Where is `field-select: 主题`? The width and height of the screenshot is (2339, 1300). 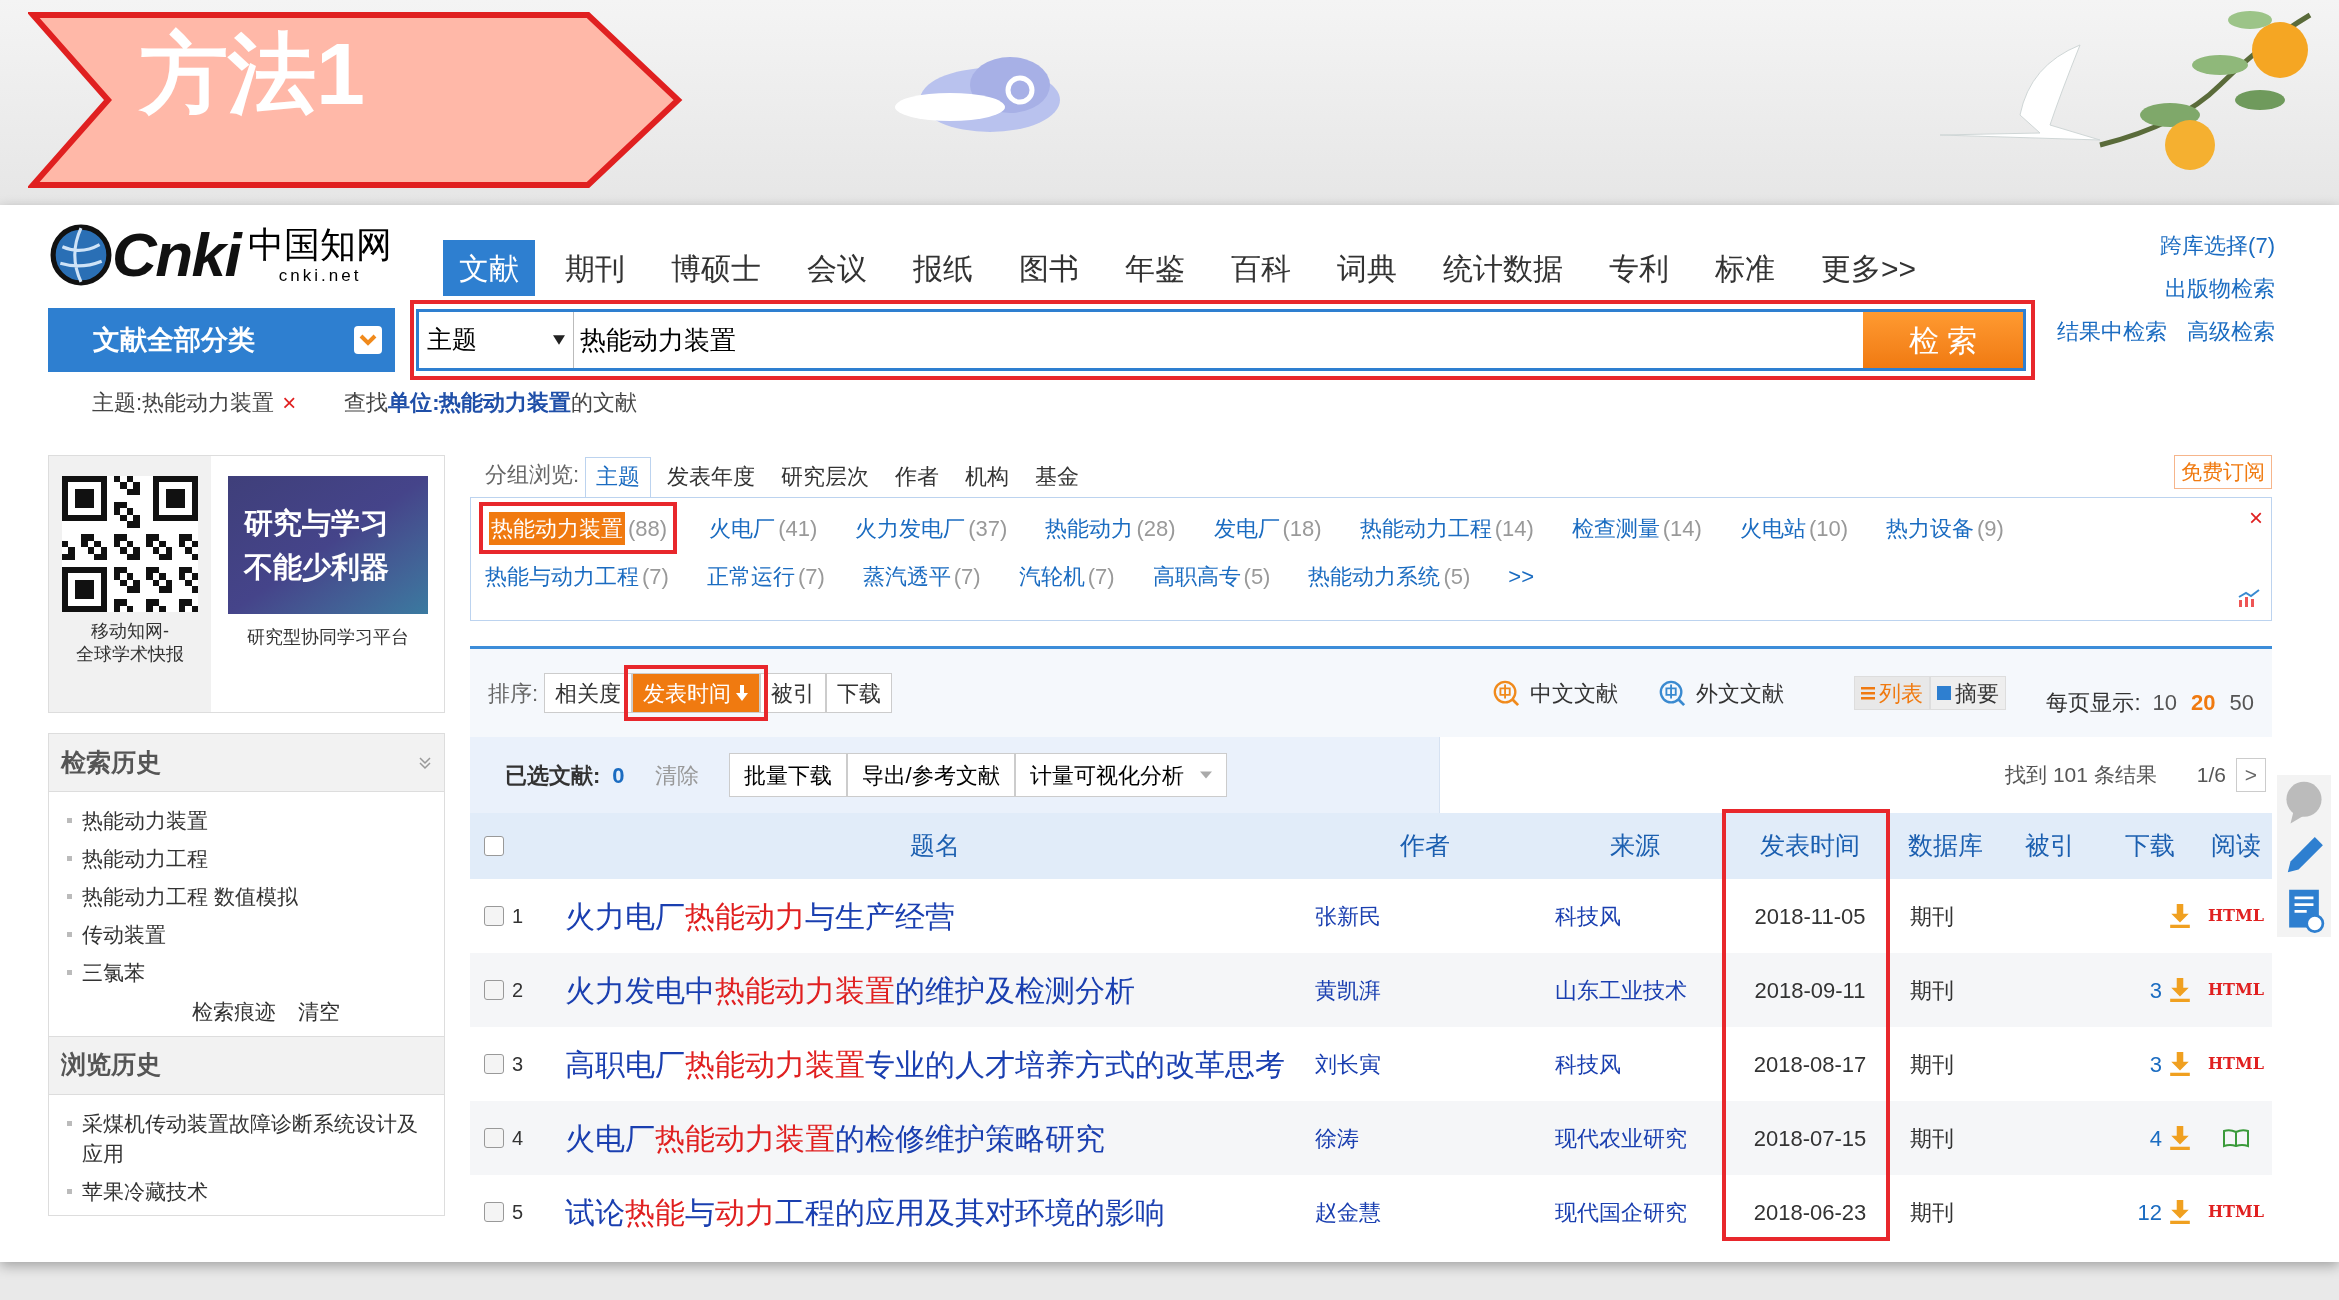
field-select: 主题 is located at coordinates (496, 340).